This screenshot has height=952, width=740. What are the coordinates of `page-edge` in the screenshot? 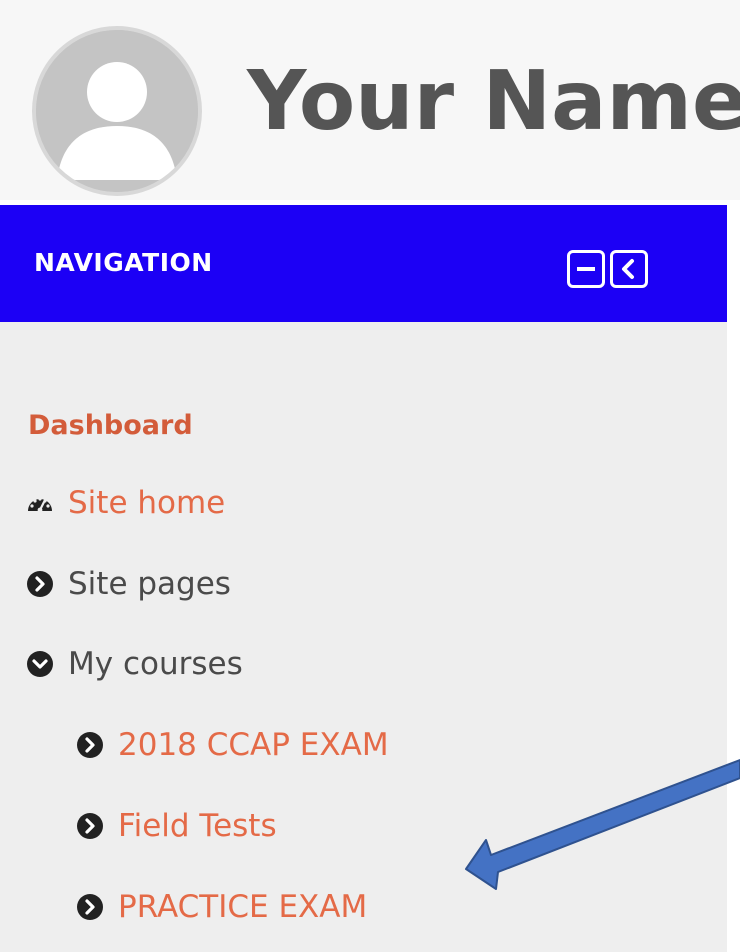 It's located at (733, 578).